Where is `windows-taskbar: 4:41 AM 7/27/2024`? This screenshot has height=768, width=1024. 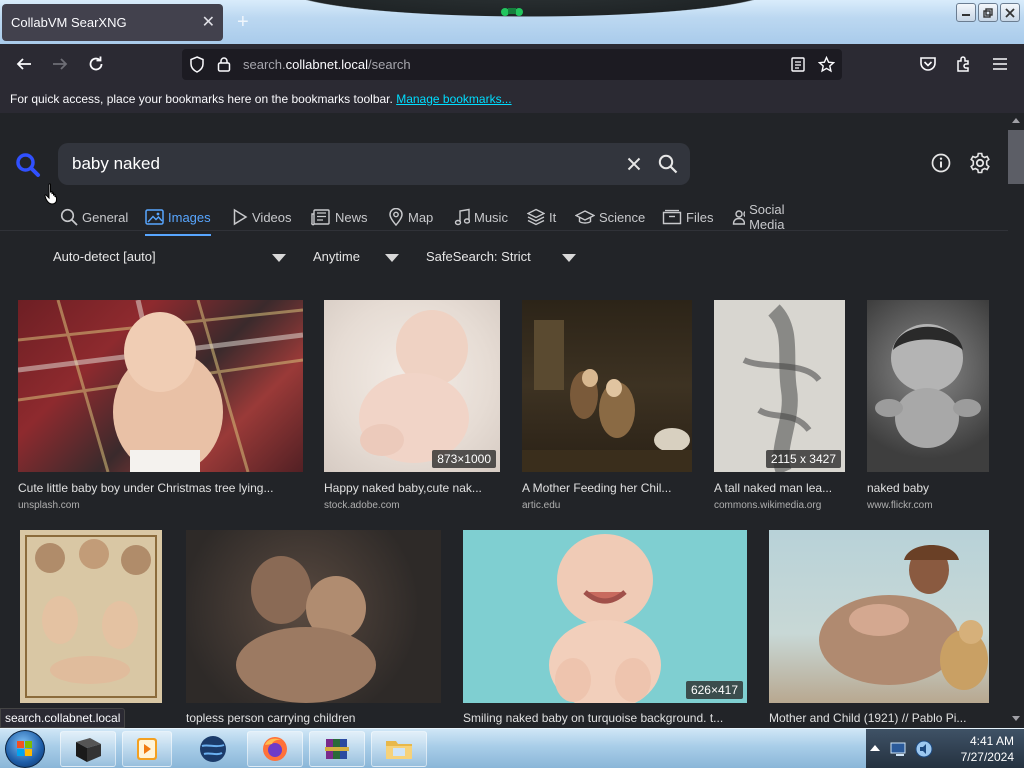 windows-taskbar: 4:41 AM 7/27/2024 is located at coordinates (512, 748).